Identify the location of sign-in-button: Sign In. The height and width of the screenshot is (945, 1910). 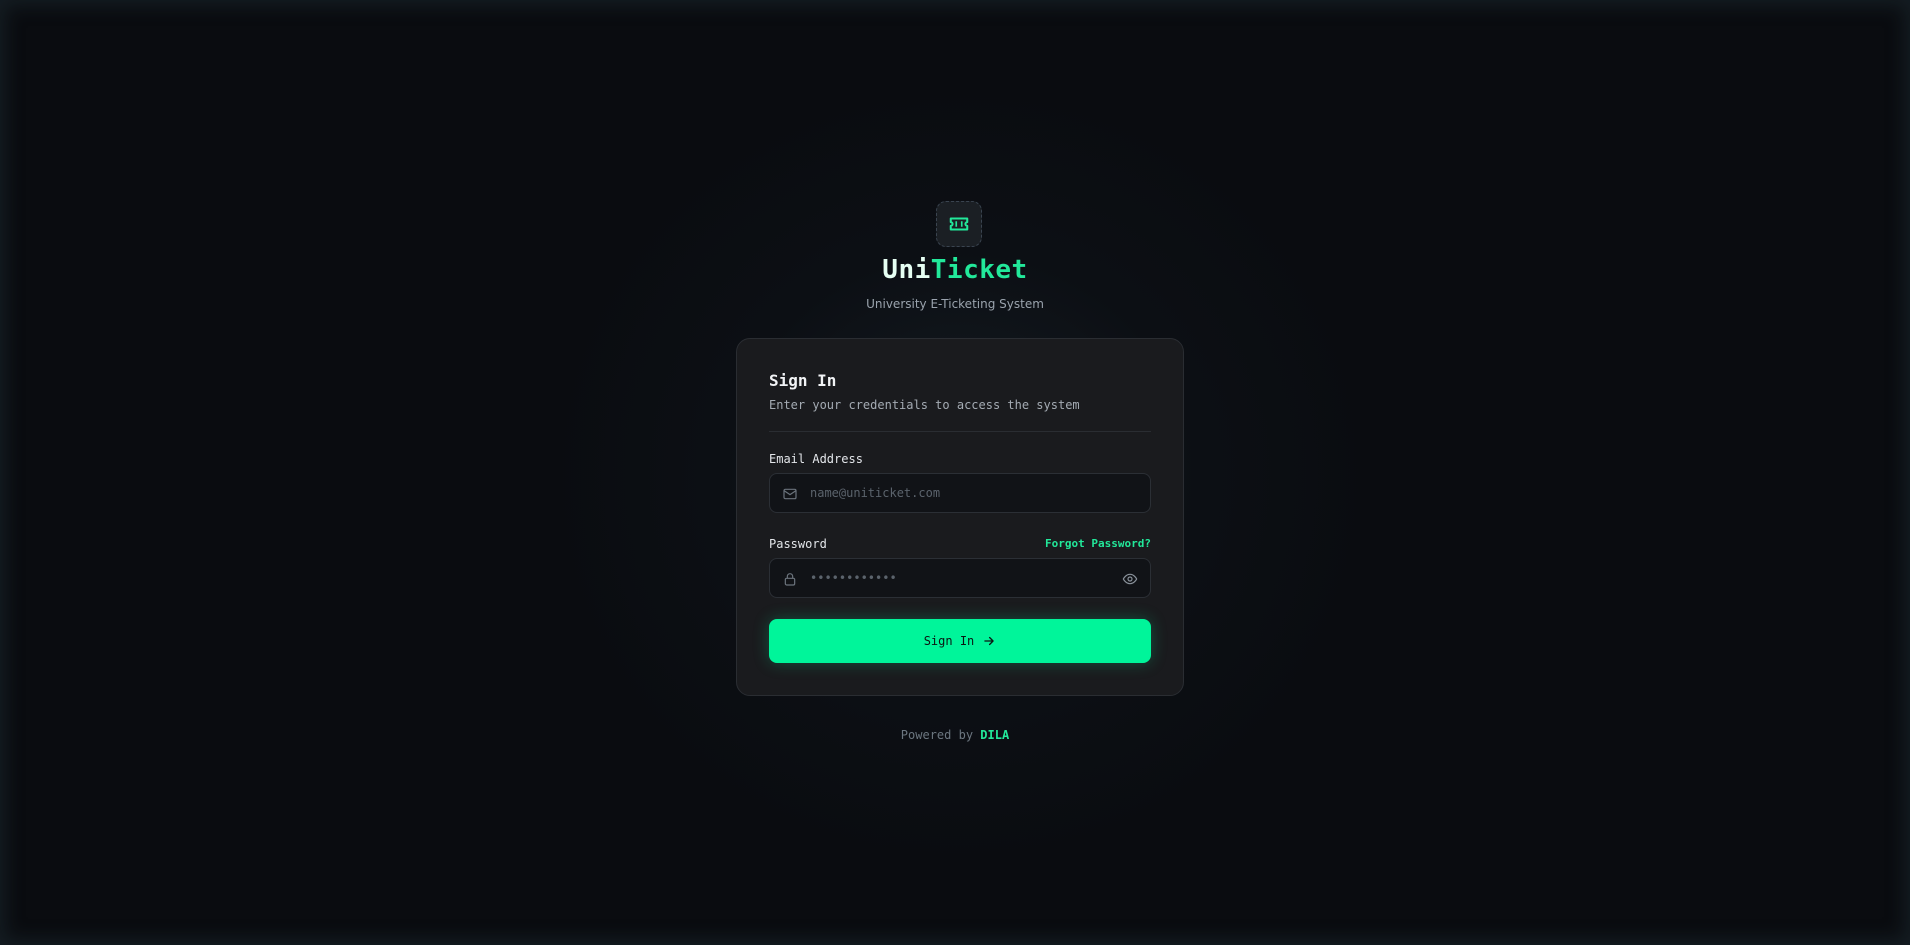
(960, 641).